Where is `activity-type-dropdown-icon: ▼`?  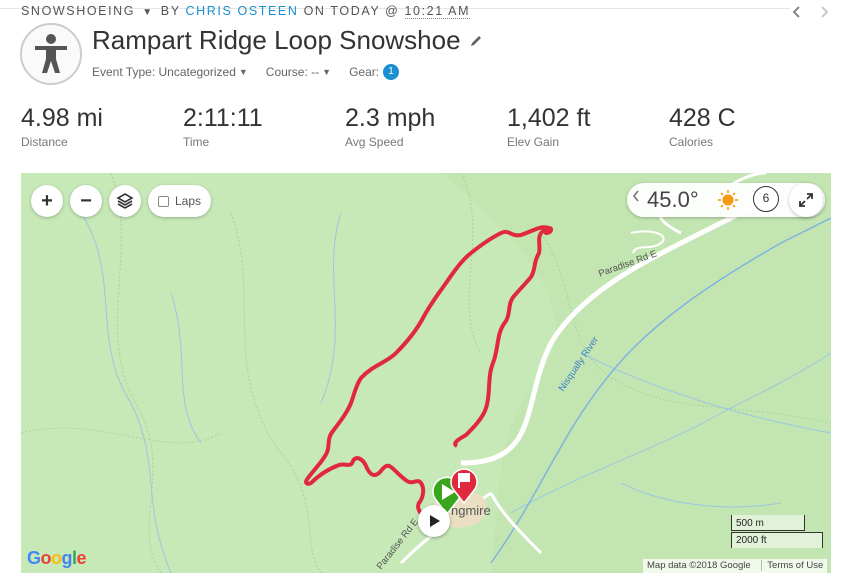
activity-type-dropdown-icon: ▼ is located at coordinates (148, 12).